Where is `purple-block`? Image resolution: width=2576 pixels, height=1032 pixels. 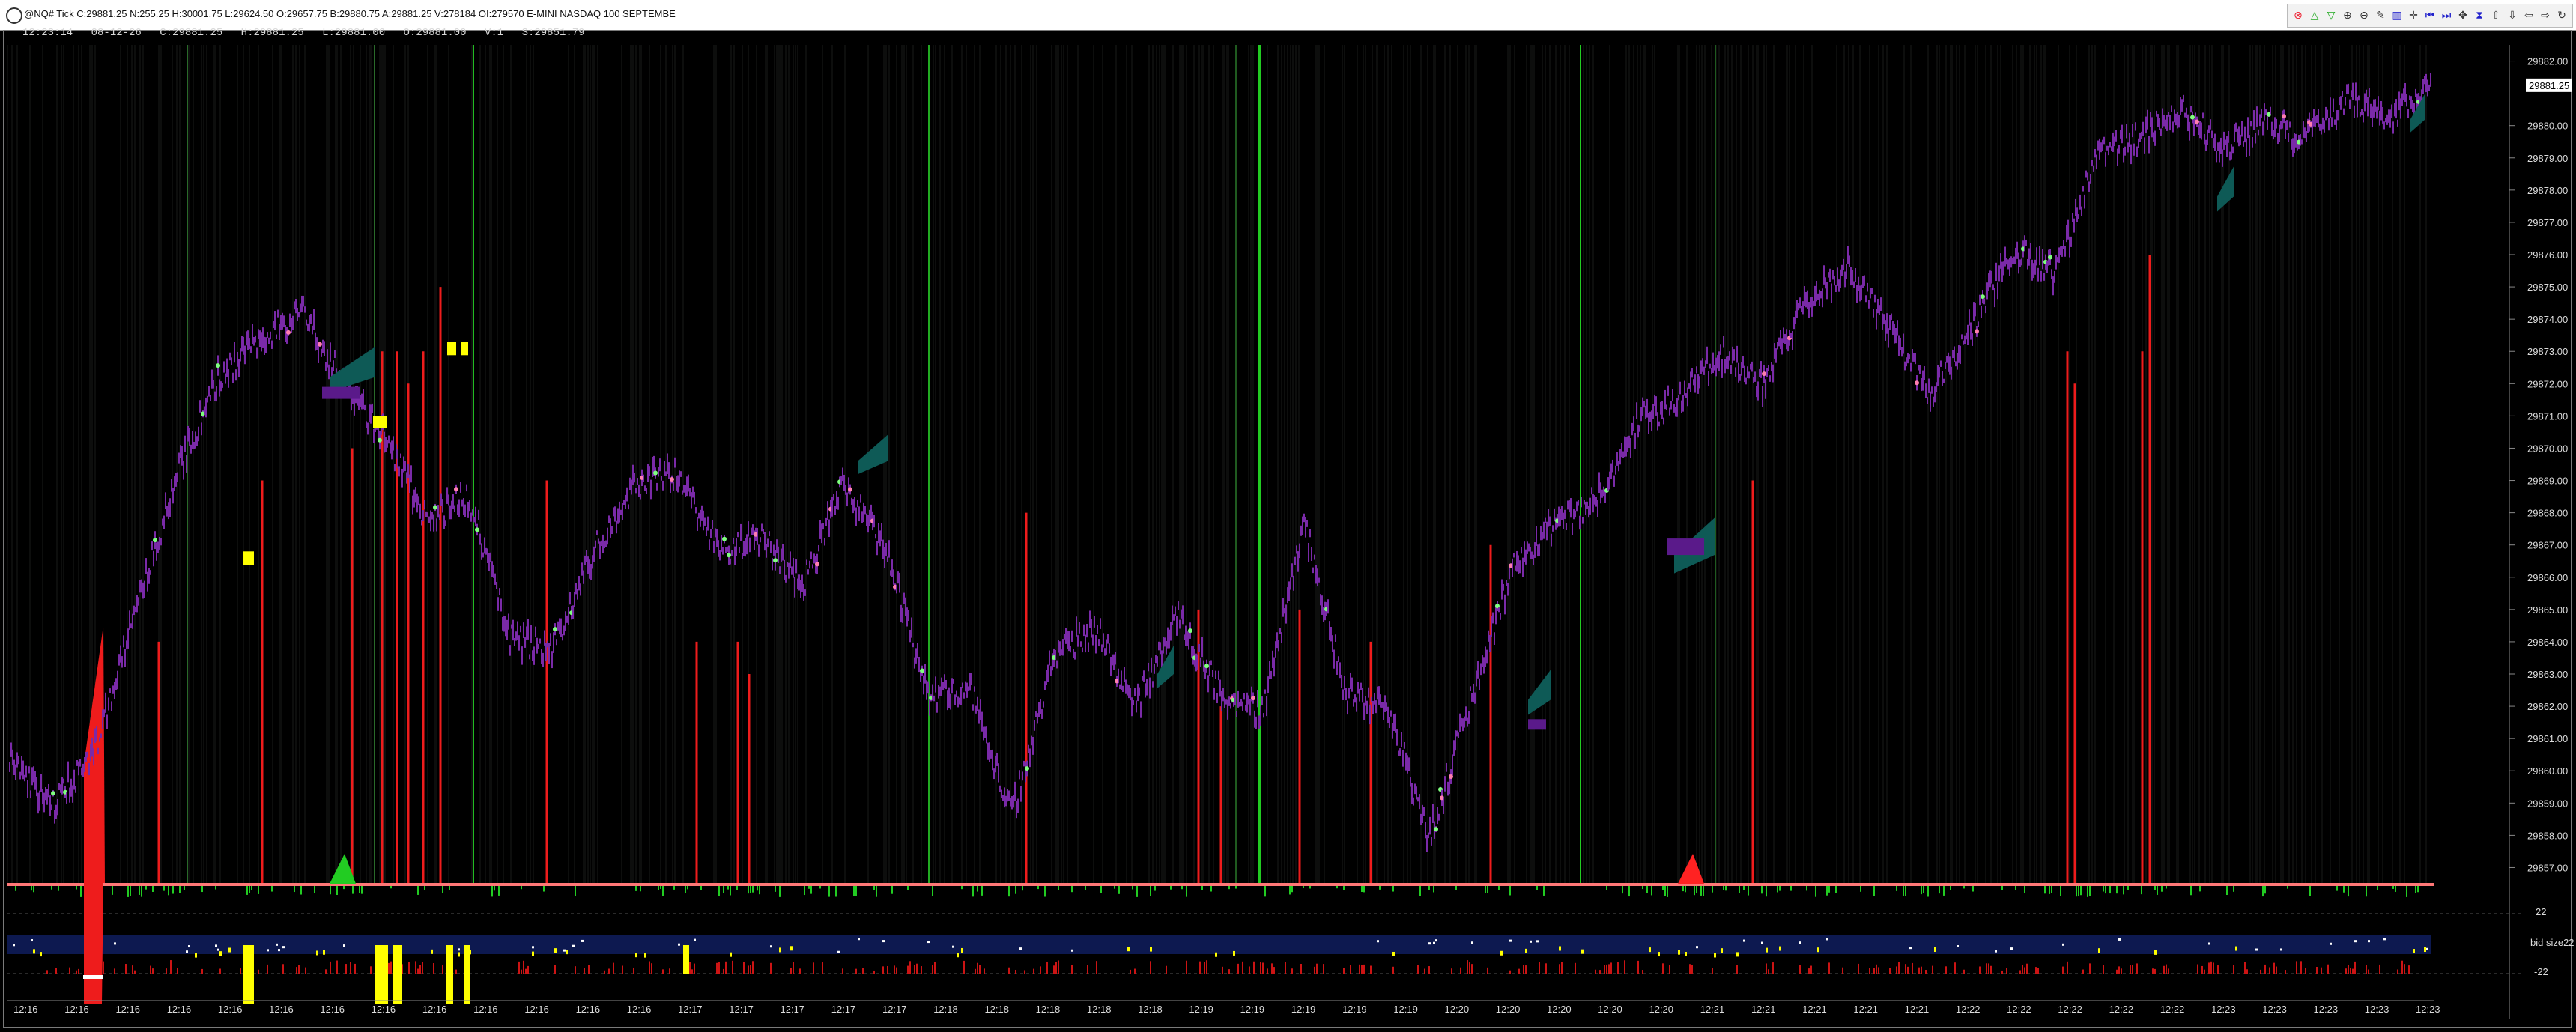 purple-block is located at coordinates (1685, 547).